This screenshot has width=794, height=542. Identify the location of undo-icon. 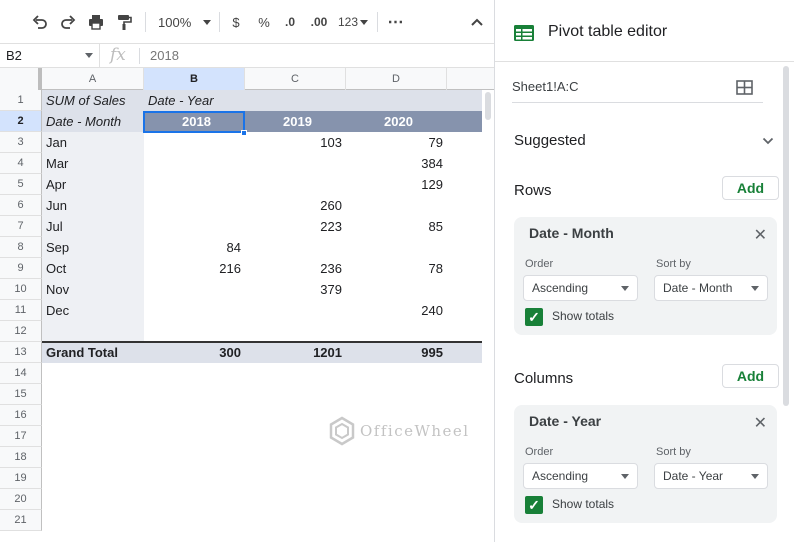
(40, 22).